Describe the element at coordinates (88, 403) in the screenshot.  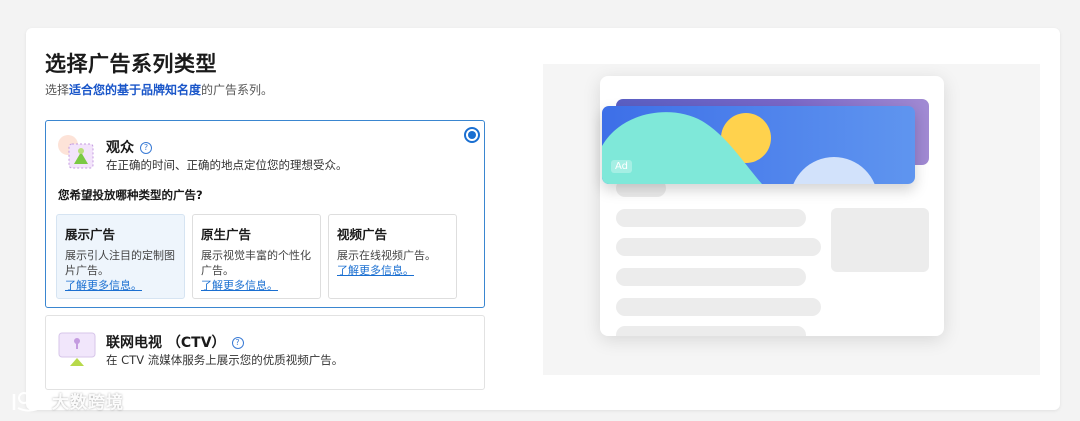
I see `watermark-text: 大数跨境` at that location.